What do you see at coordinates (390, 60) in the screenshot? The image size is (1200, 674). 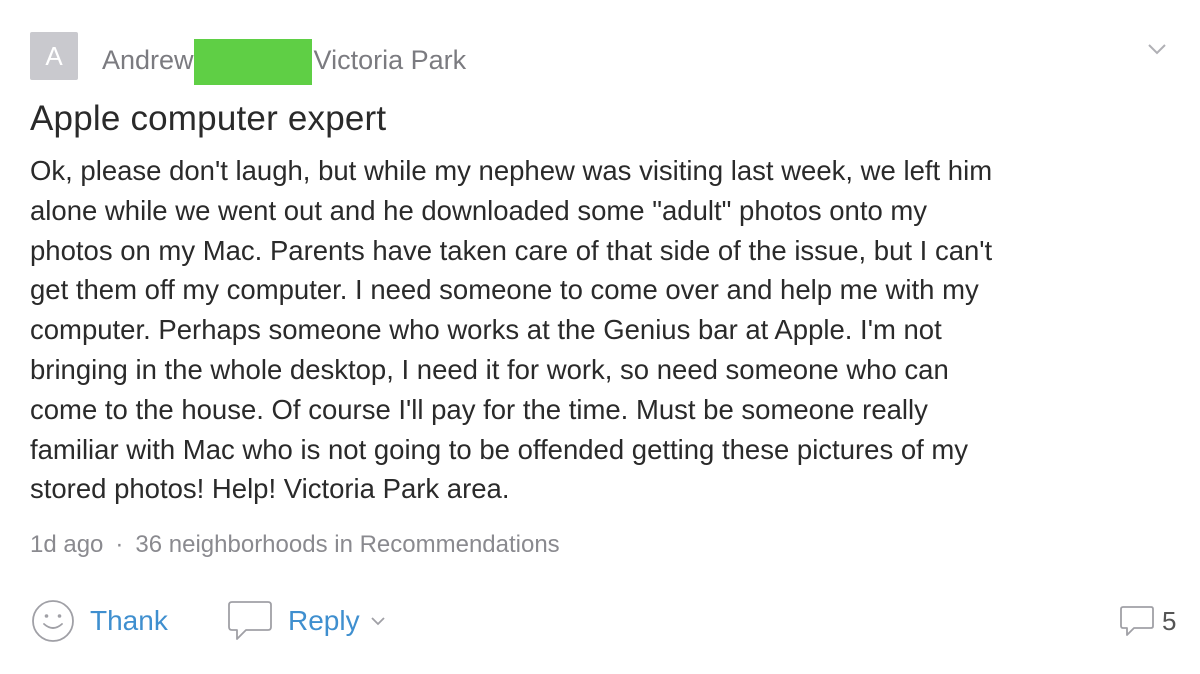 I see `author-neighborhood: Victoria Park` at bounding box center [390, 60].